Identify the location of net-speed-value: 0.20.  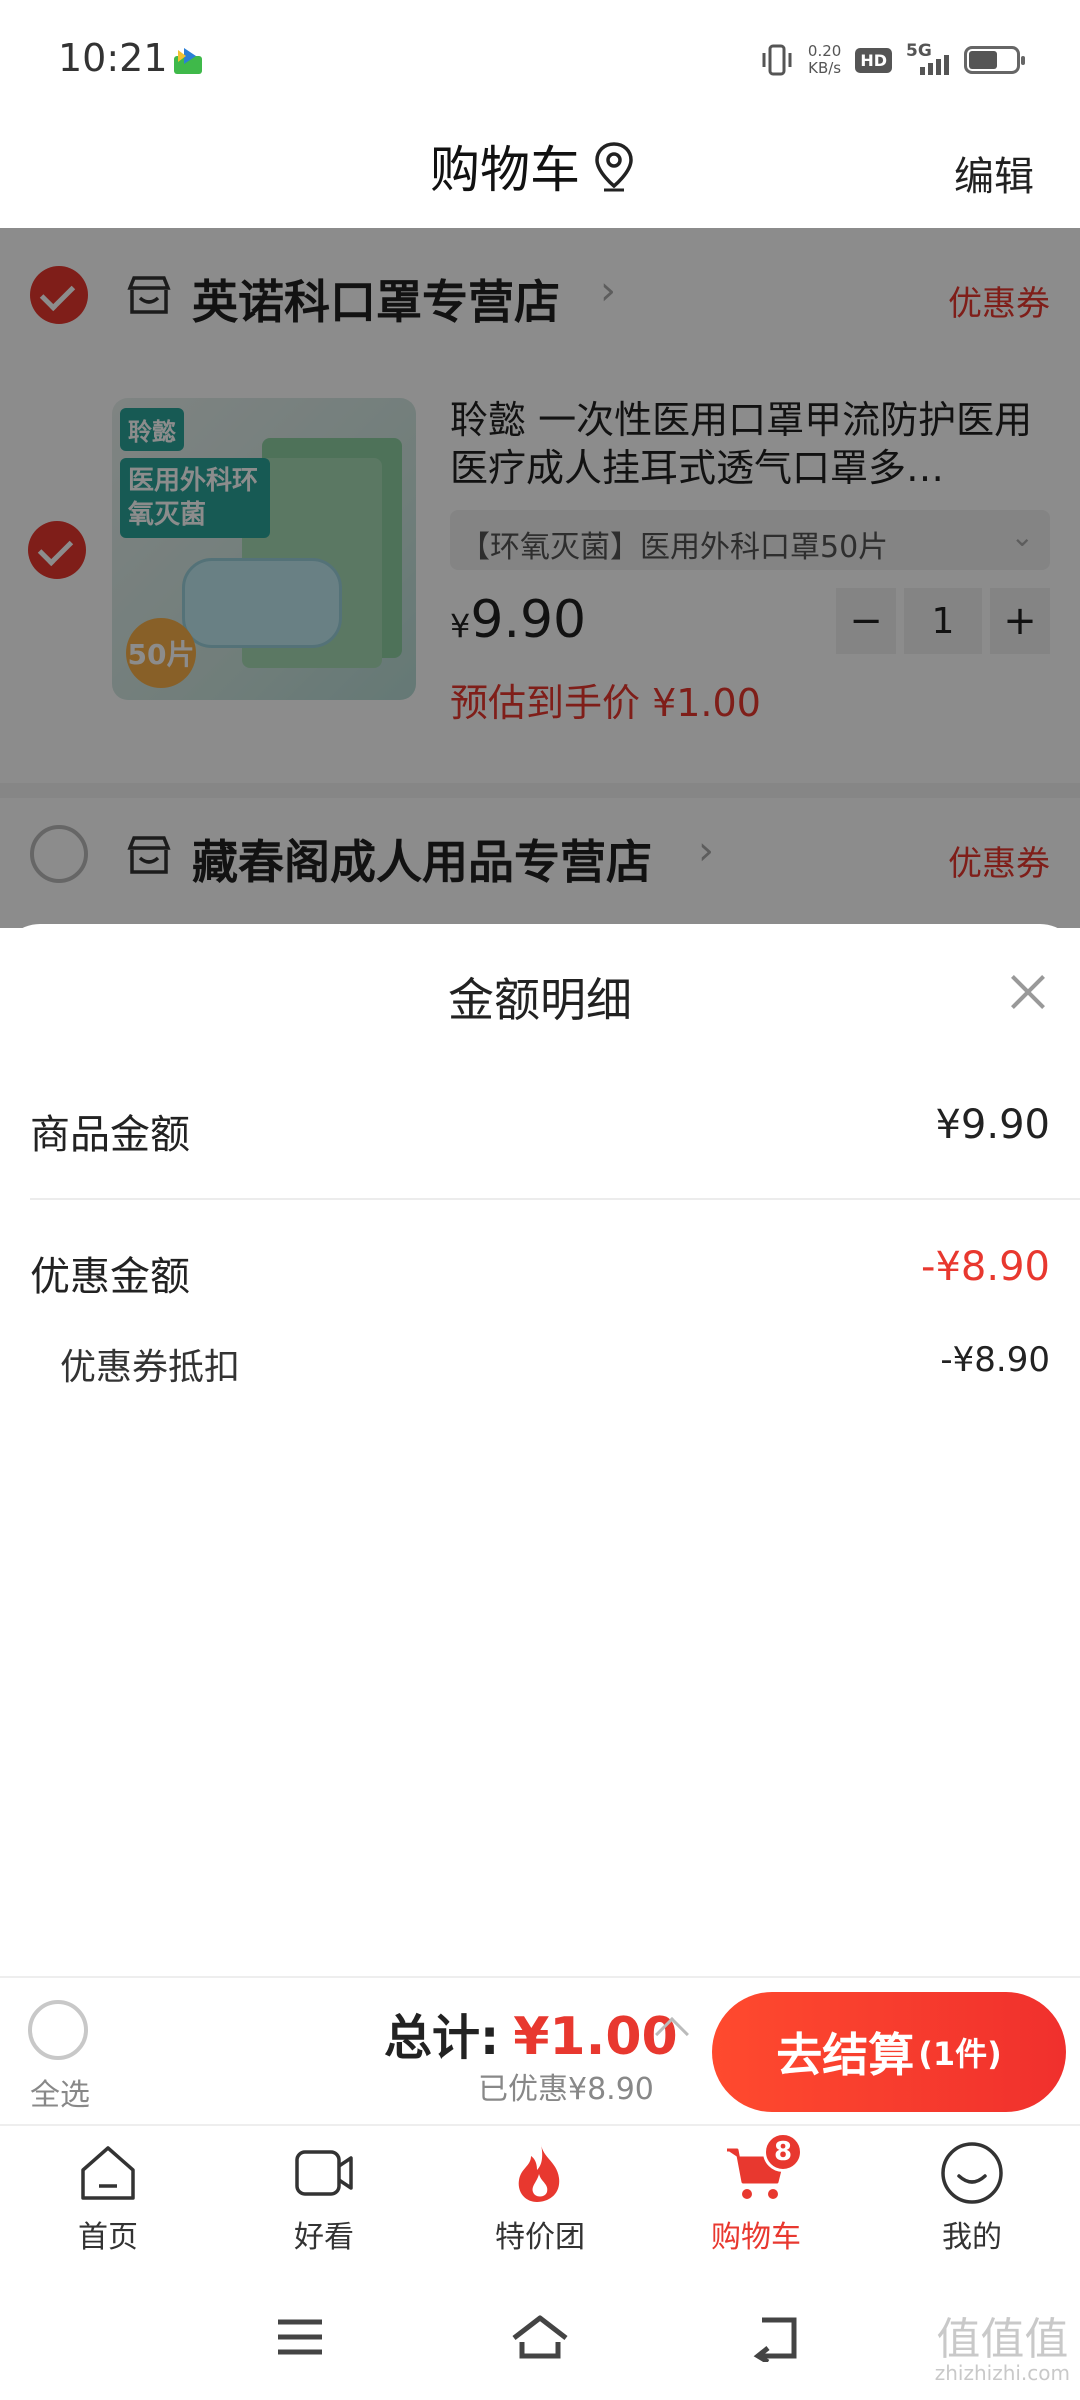
(824, 51).